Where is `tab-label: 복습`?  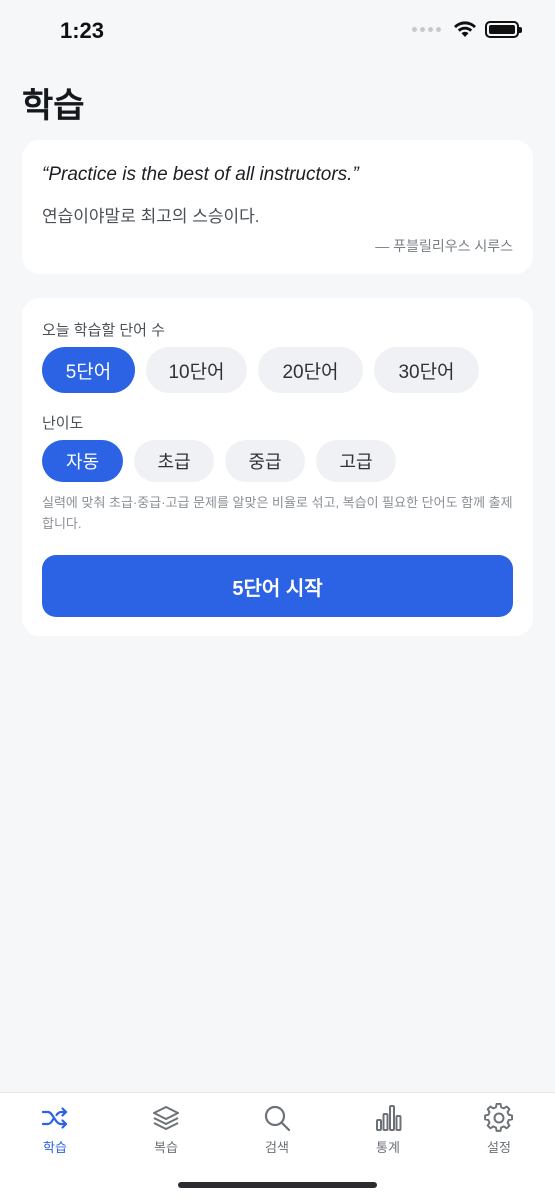
tab-label: 복습 is located at coordinates (166, 1147).